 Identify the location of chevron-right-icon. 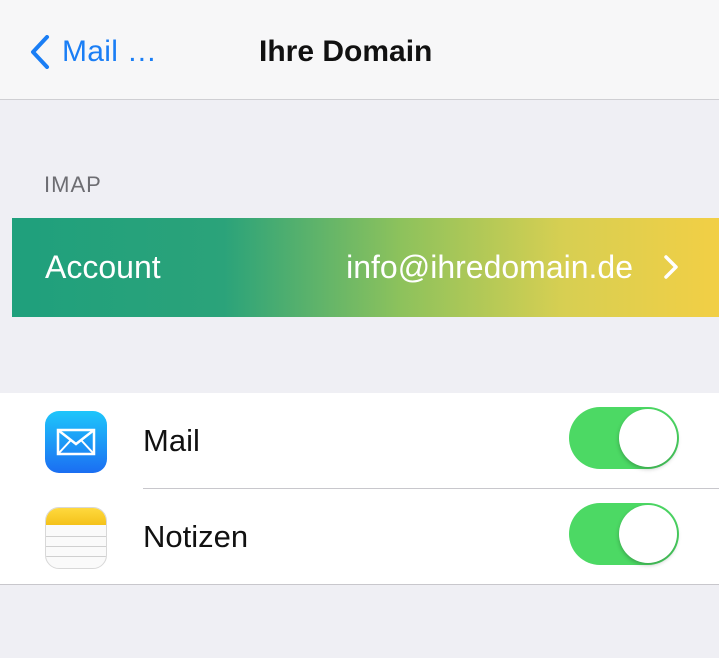
(671, 267).